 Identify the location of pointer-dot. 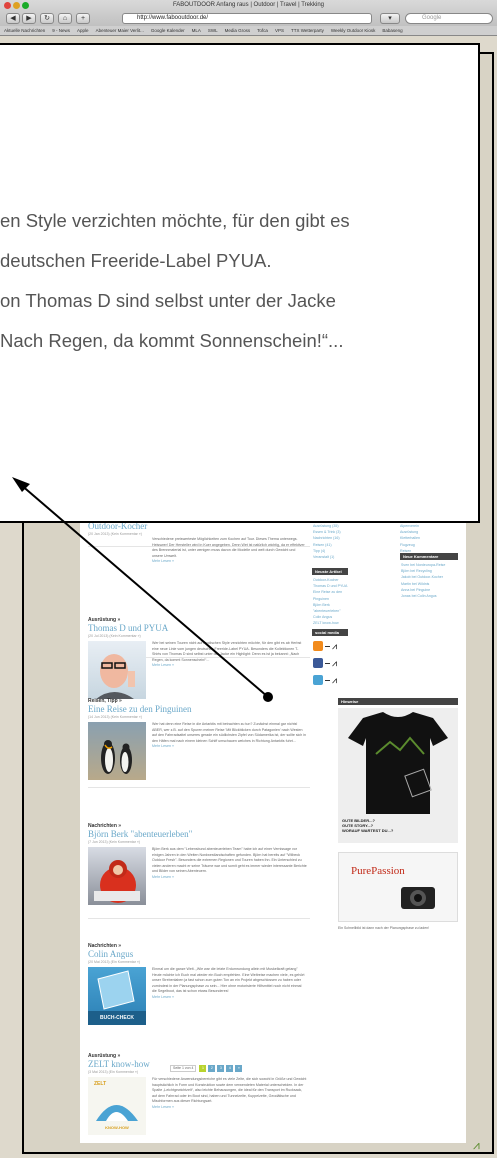
(268, 697).